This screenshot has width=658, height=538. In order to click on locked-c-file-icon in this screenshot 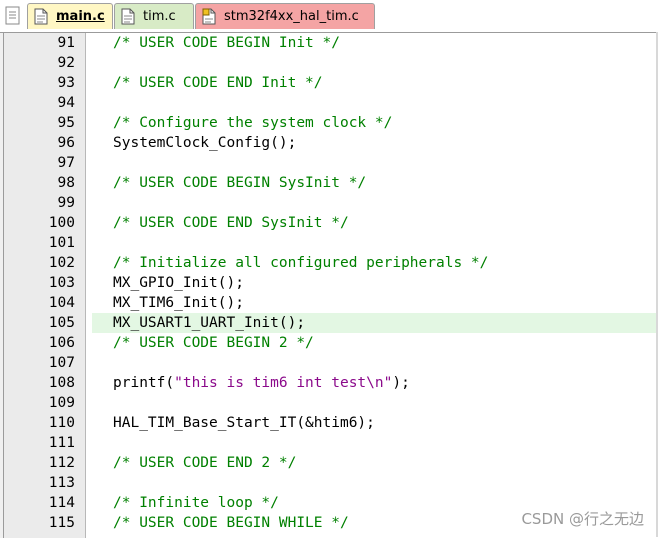, I will do `click(209, 16)`.